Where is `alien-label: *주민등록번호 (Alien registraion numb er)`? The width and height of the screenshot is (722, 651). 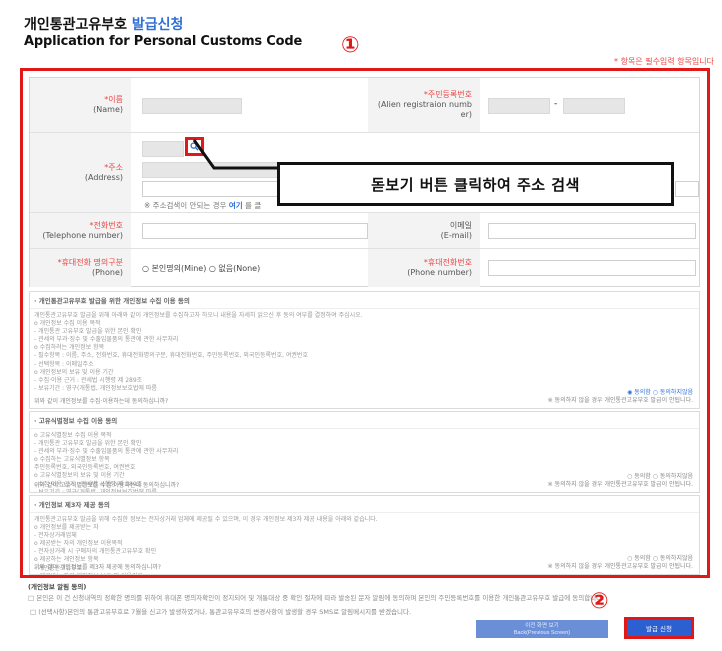 alien-label: *주민등록번호 (Alien registraion numb er) is located at coordinates (424, 105).